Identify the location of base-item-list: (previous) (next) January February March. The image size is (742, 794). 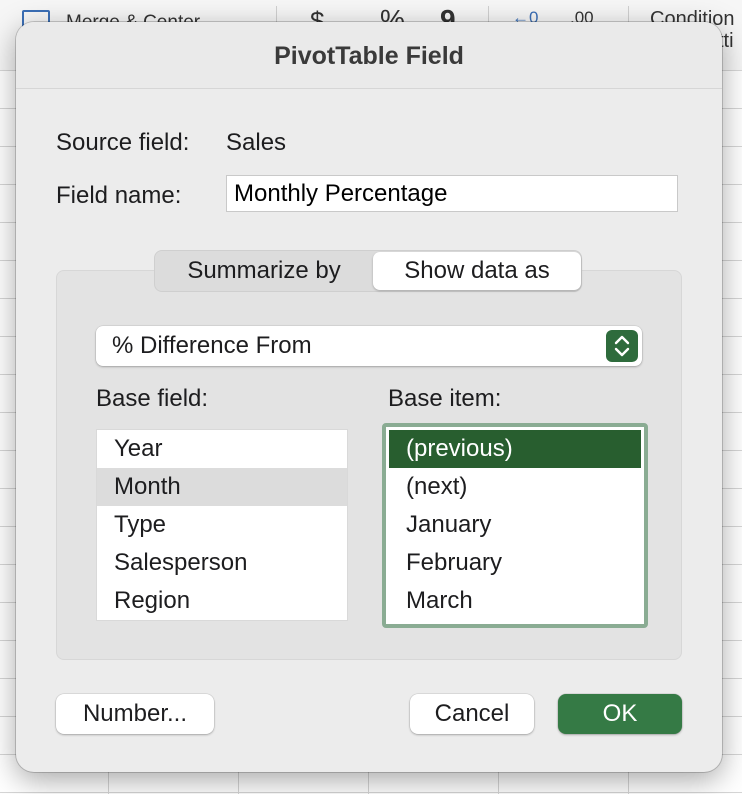
(515, 525).